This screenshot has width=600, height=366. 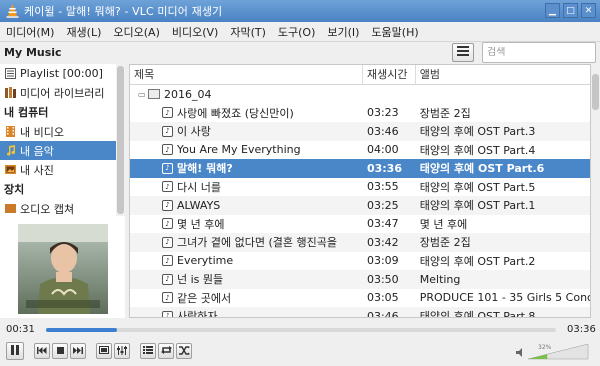 What do you see at coordinates (246, 131) in the screenshot?
I see `track-title-cell: ♪ 이 사랑` at bounding box center [246, 131].